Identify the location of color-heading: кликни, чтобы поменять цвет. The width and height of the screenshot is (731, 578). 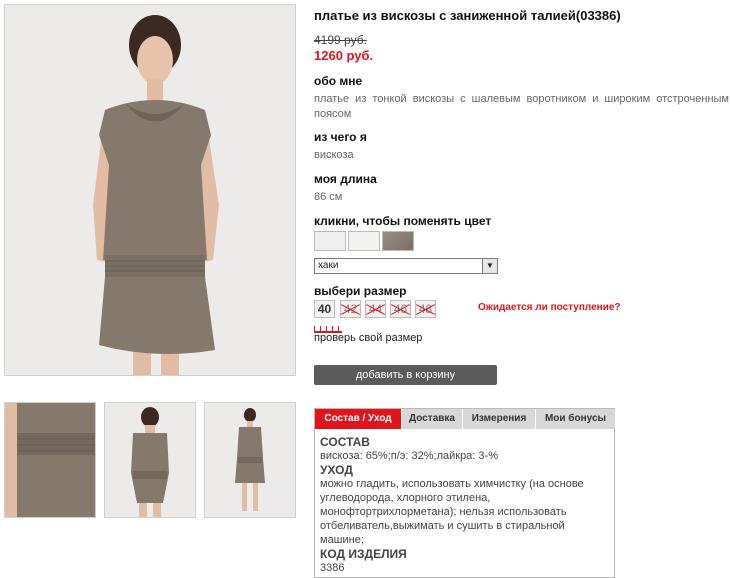
(403, 221).